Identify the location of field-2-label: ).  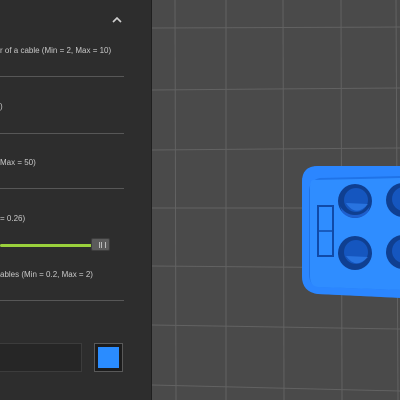
(1, 106).